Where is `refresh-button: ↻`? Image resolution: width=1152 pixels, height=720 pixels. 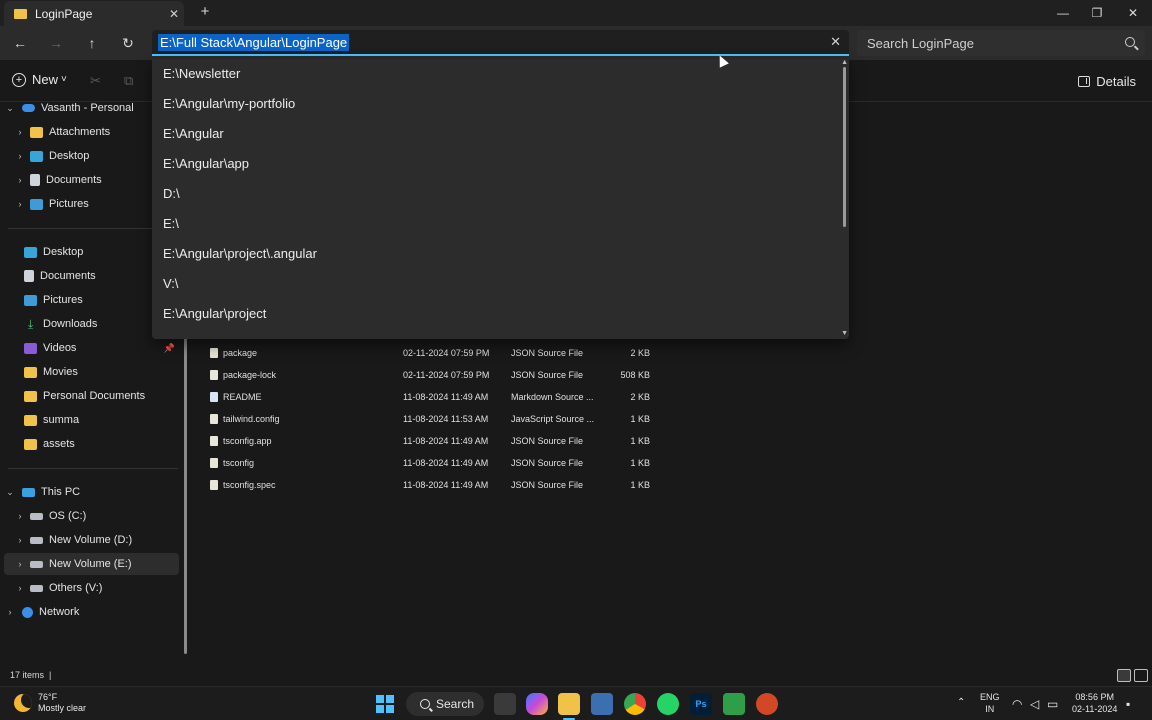
refresh-button: ↻ is located at coordinates (128, 43).